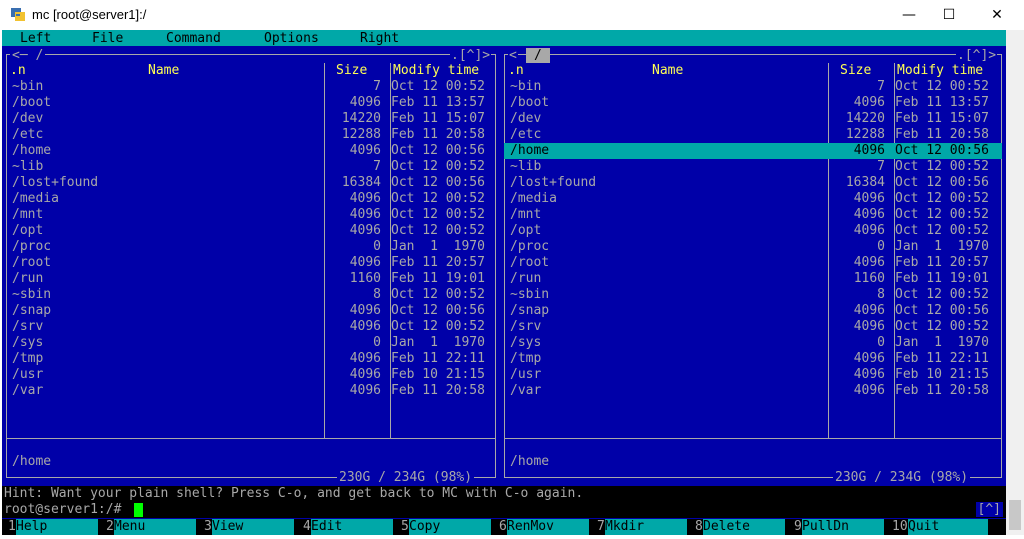 This screenshot has width=1024, height=539. I want to click on menu-left: Left, so click(35, 38).